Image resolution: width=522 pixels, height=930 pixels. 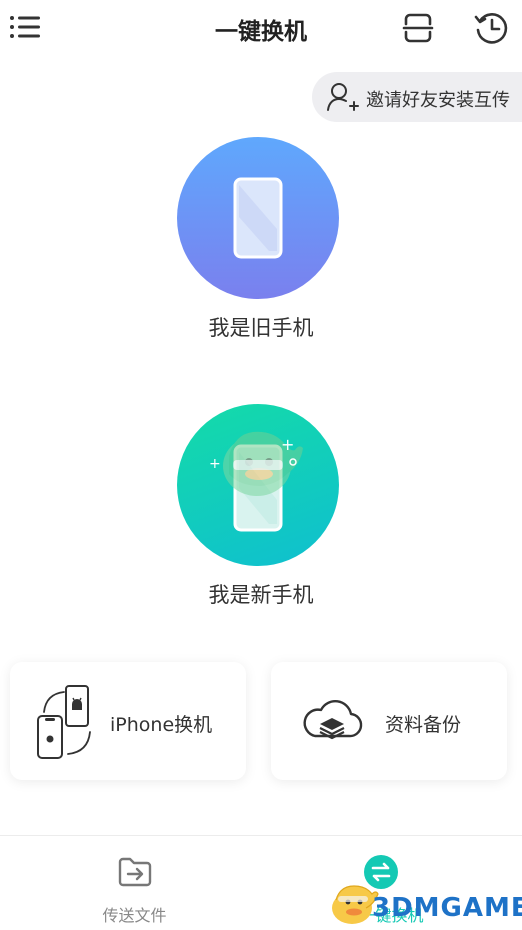 What do you see at coordinates (447, 908) in the screenshot?
I see `watermark-text: 3DMGAME` at bounding box center [447, 908].